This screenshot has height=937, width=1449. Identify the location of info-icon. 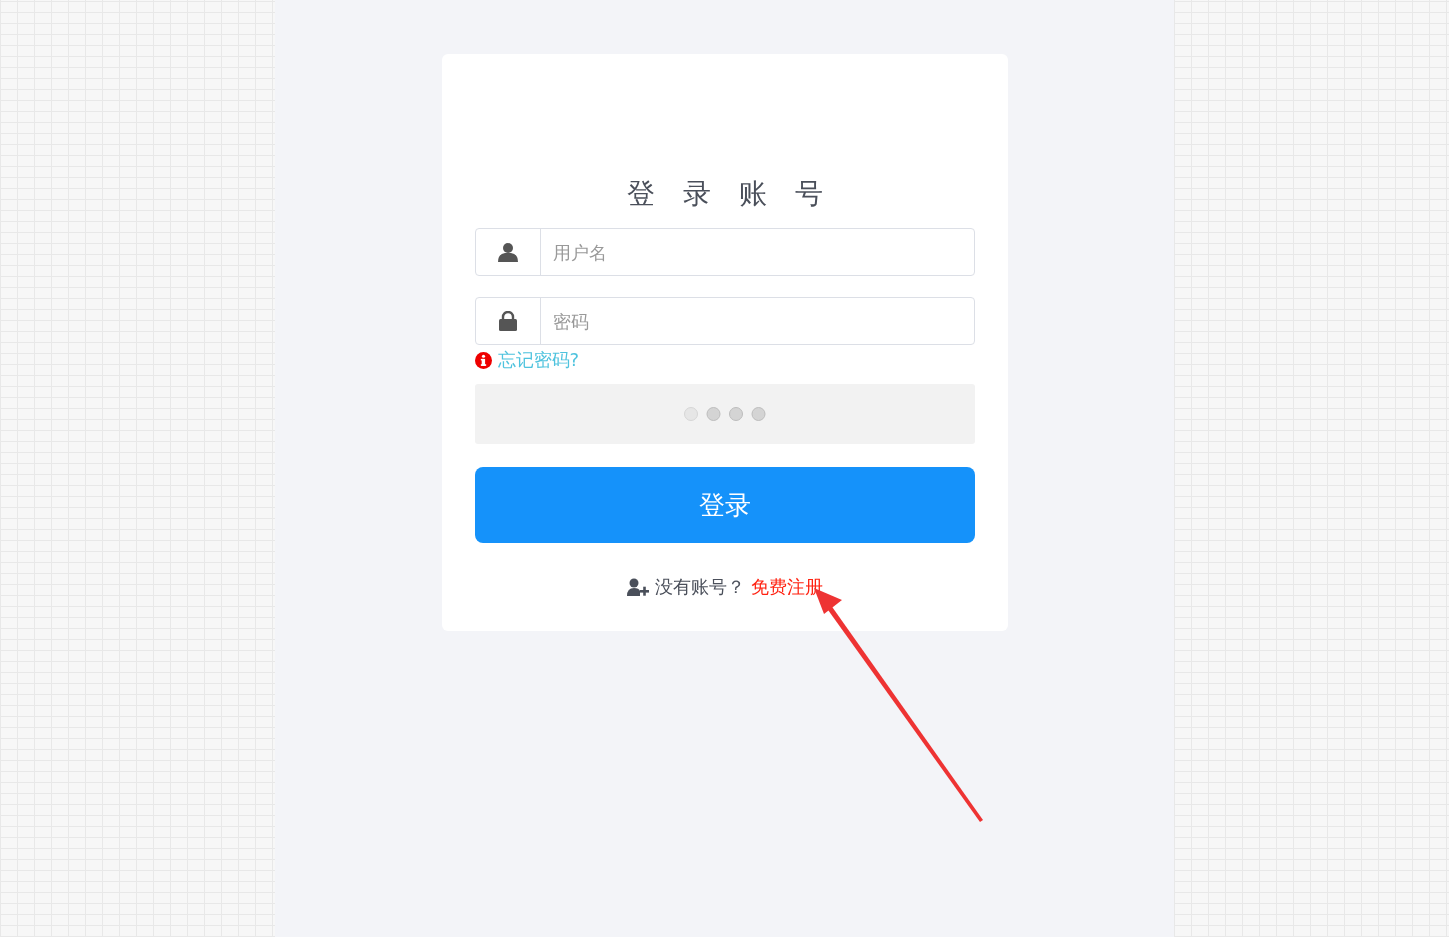
(483, 360).